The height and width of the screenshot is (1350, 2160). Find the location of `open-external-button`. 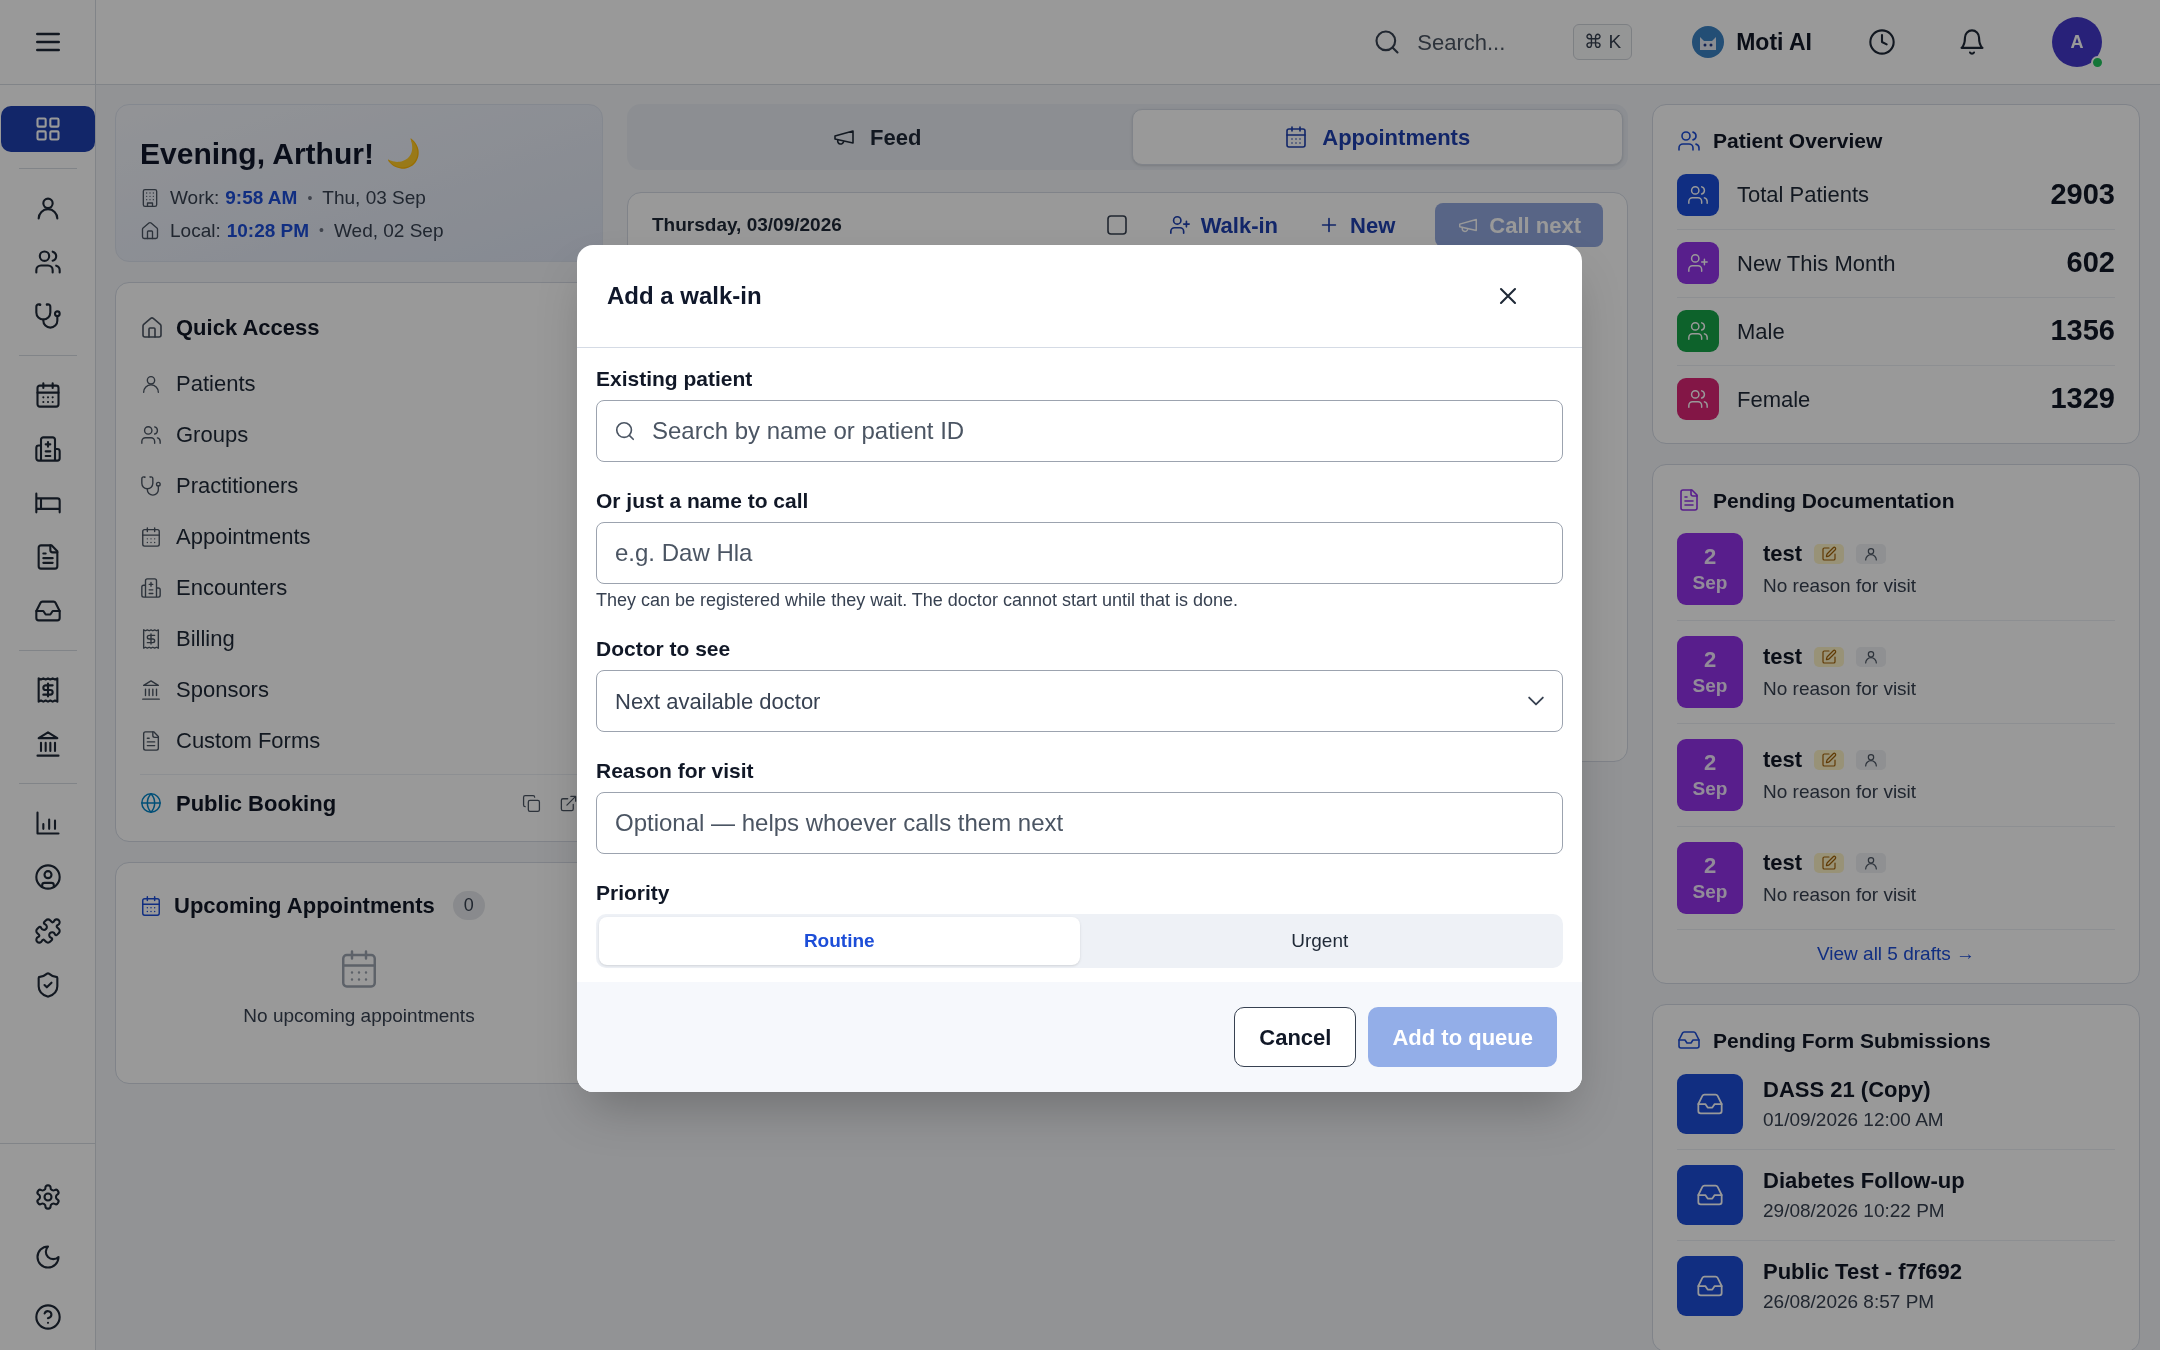

open-external-button is located at coordinates (568, 803).